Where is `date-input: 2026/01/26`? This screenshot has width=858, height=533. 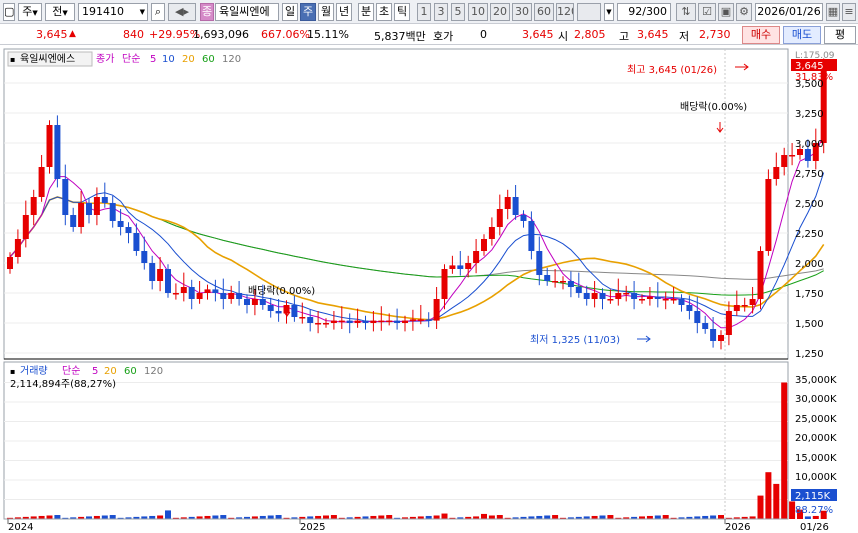 date-input: 2026/01/26 is located at coordinates (789, 12).